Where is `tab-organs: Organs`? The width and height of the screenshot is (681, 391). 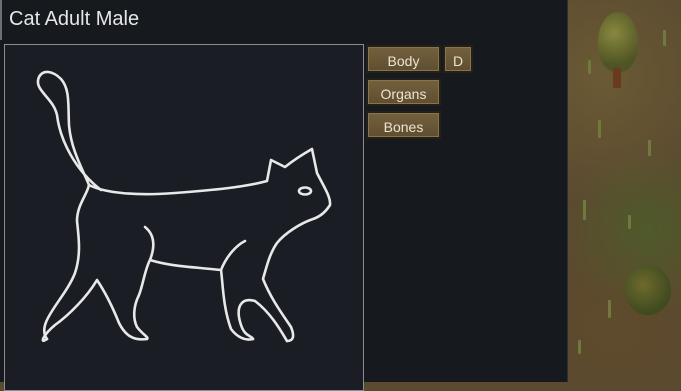 tab-organs: Organs is located at coordinates (403, 92).